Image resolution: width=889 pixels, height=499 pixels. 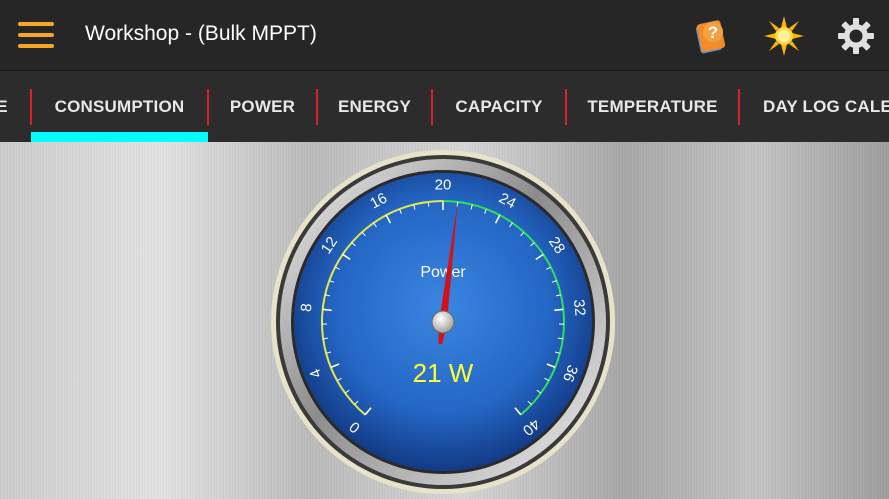 I want to click on tab-partial: E, so click(x=5, y=106).